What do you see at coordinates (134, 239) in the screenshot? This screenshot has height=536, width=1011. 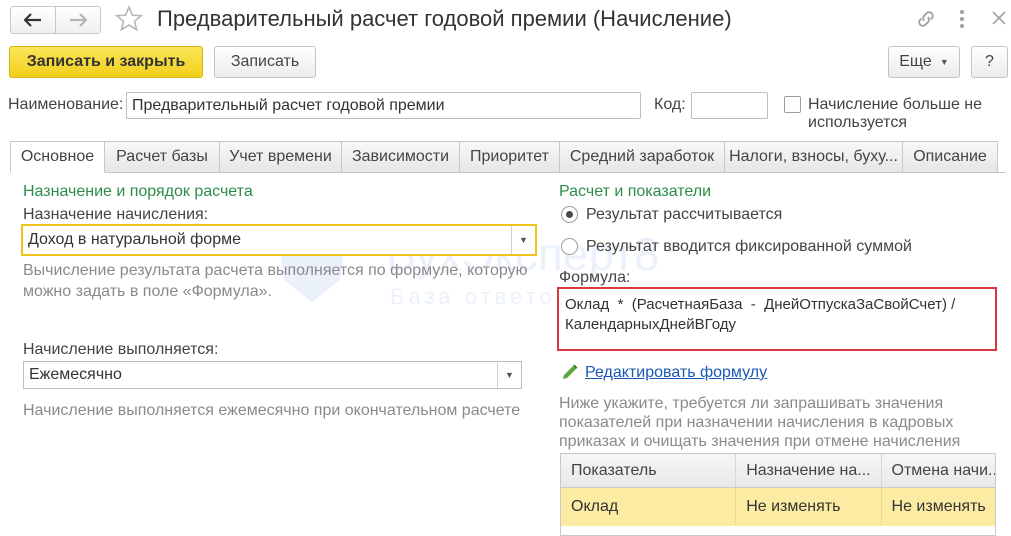 I see `purpose-select-value: Доход в натуральной форме` at bounding box center [134, 239].